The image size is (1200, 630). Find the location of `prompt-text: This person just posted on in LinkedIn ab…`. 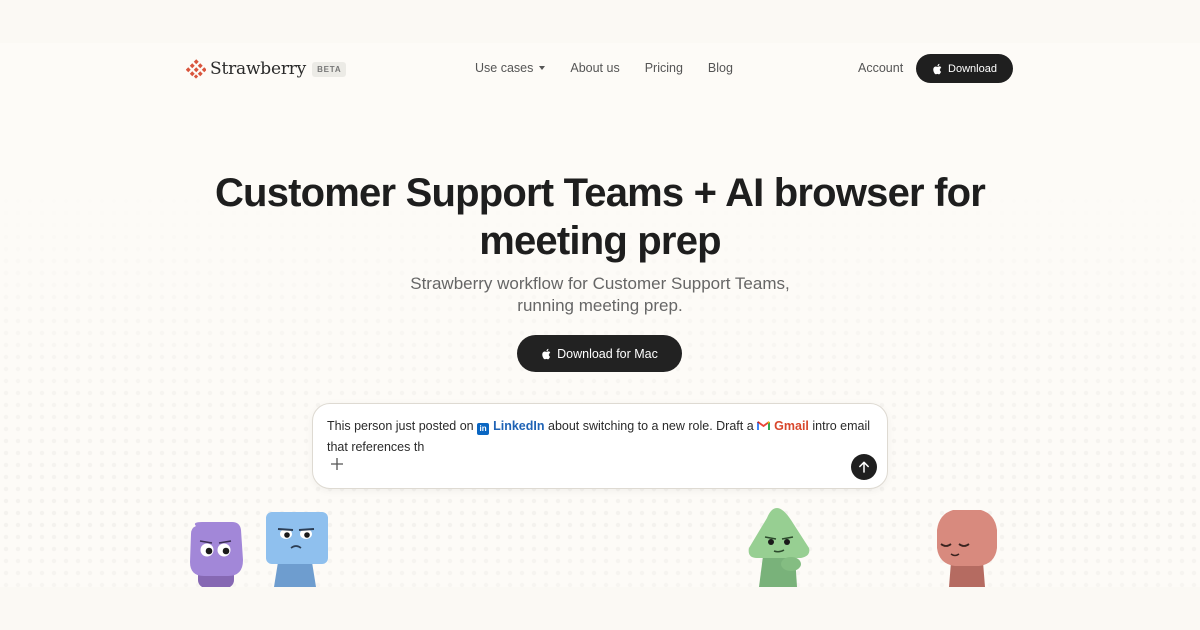

prompt-text: This person just posted on in LinkedIn ab… is located at coordinates (602, 437).